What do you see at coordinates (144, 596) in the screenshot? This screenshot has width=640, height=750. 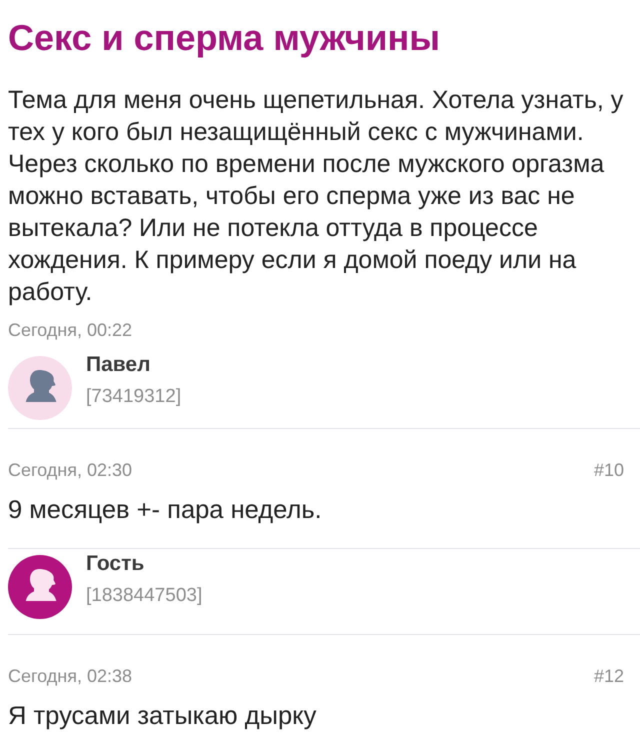 I see `author-id: [1838447503]` at bounding box center [144, 596].